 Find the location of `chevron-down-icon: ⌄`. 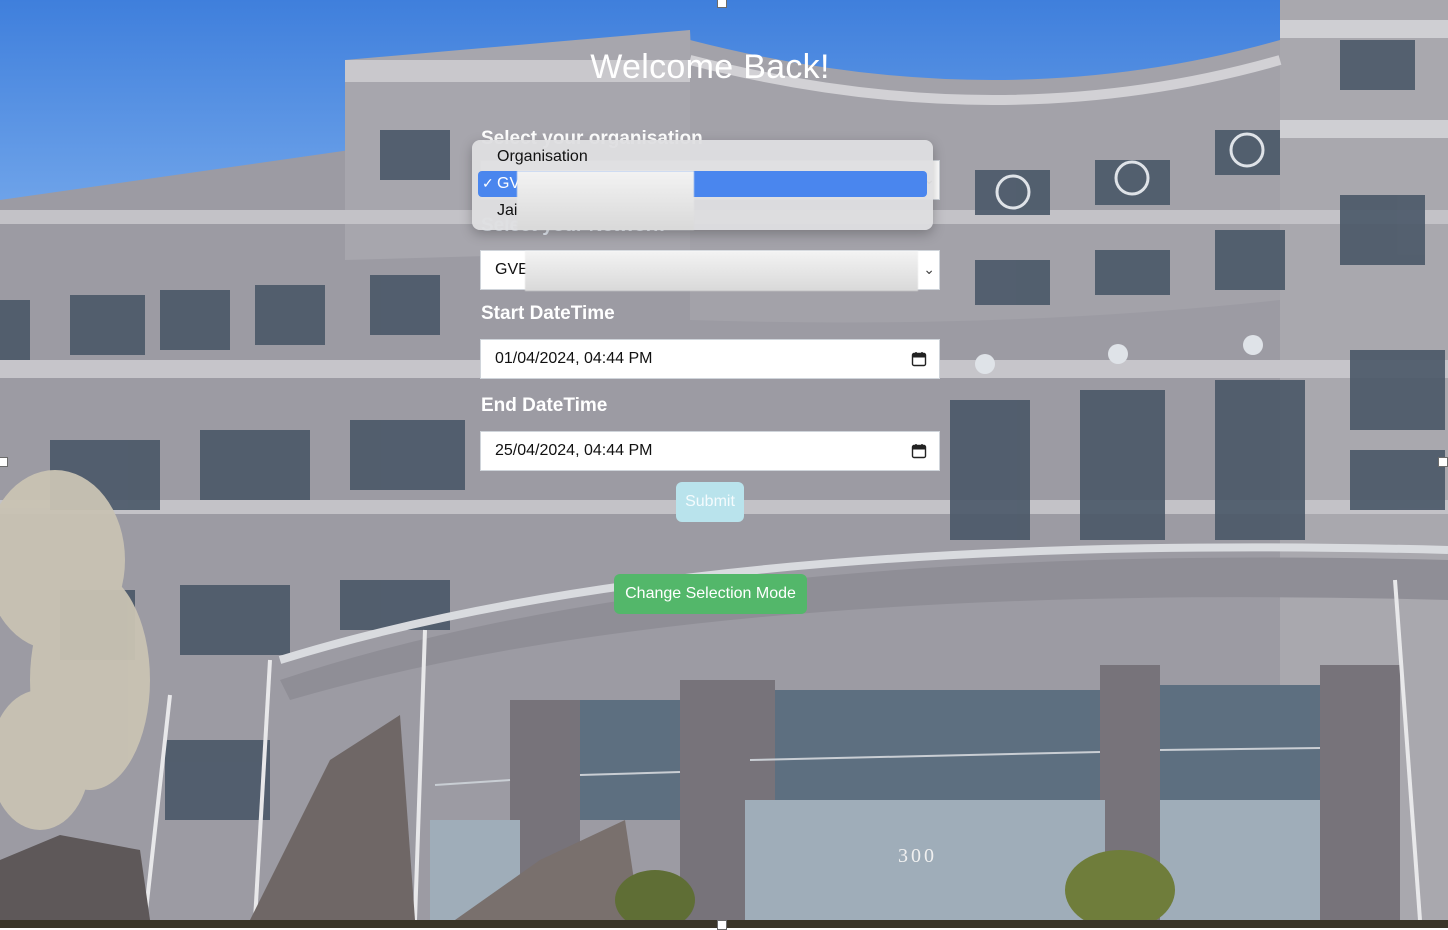

chevron-down-icon: ⌄ is located at coordinates (929, 269).